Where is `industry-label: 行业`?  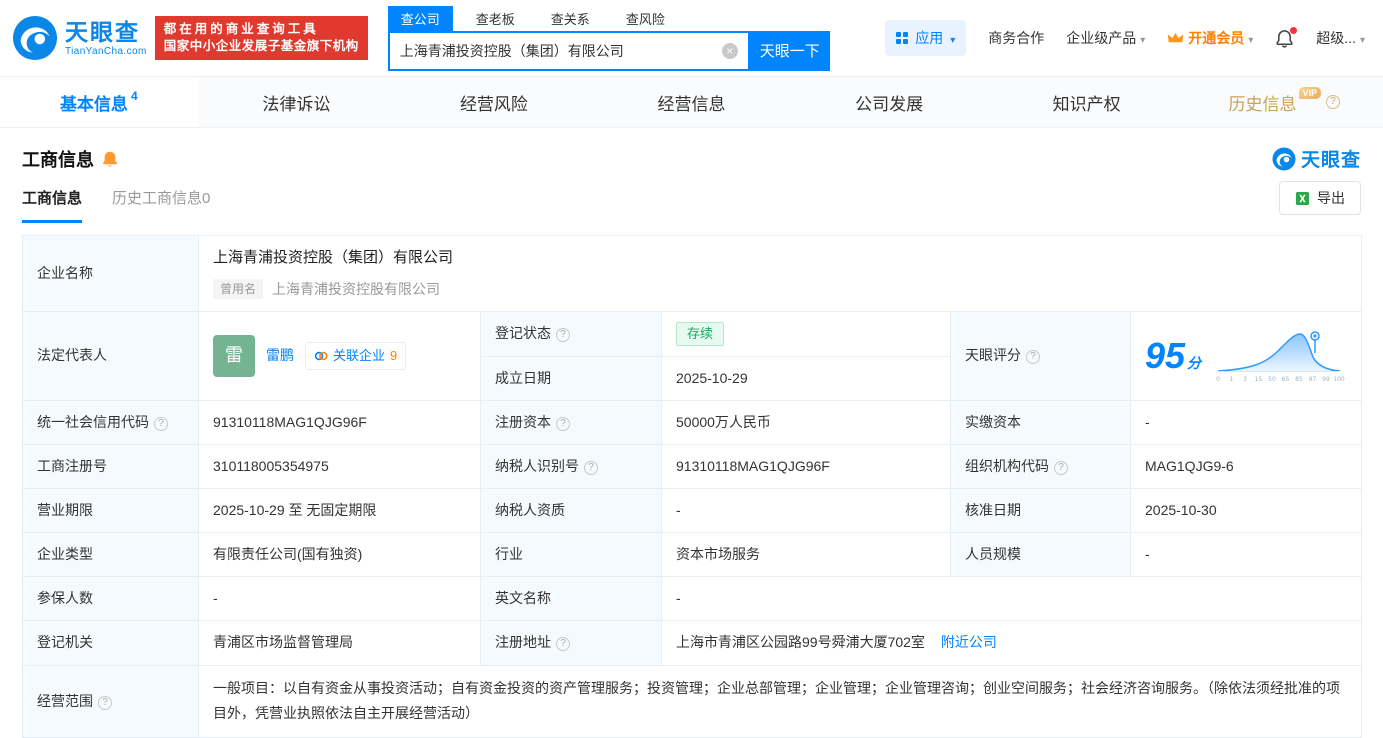 industry-label: 行业 is located at coordinates (571, 555).